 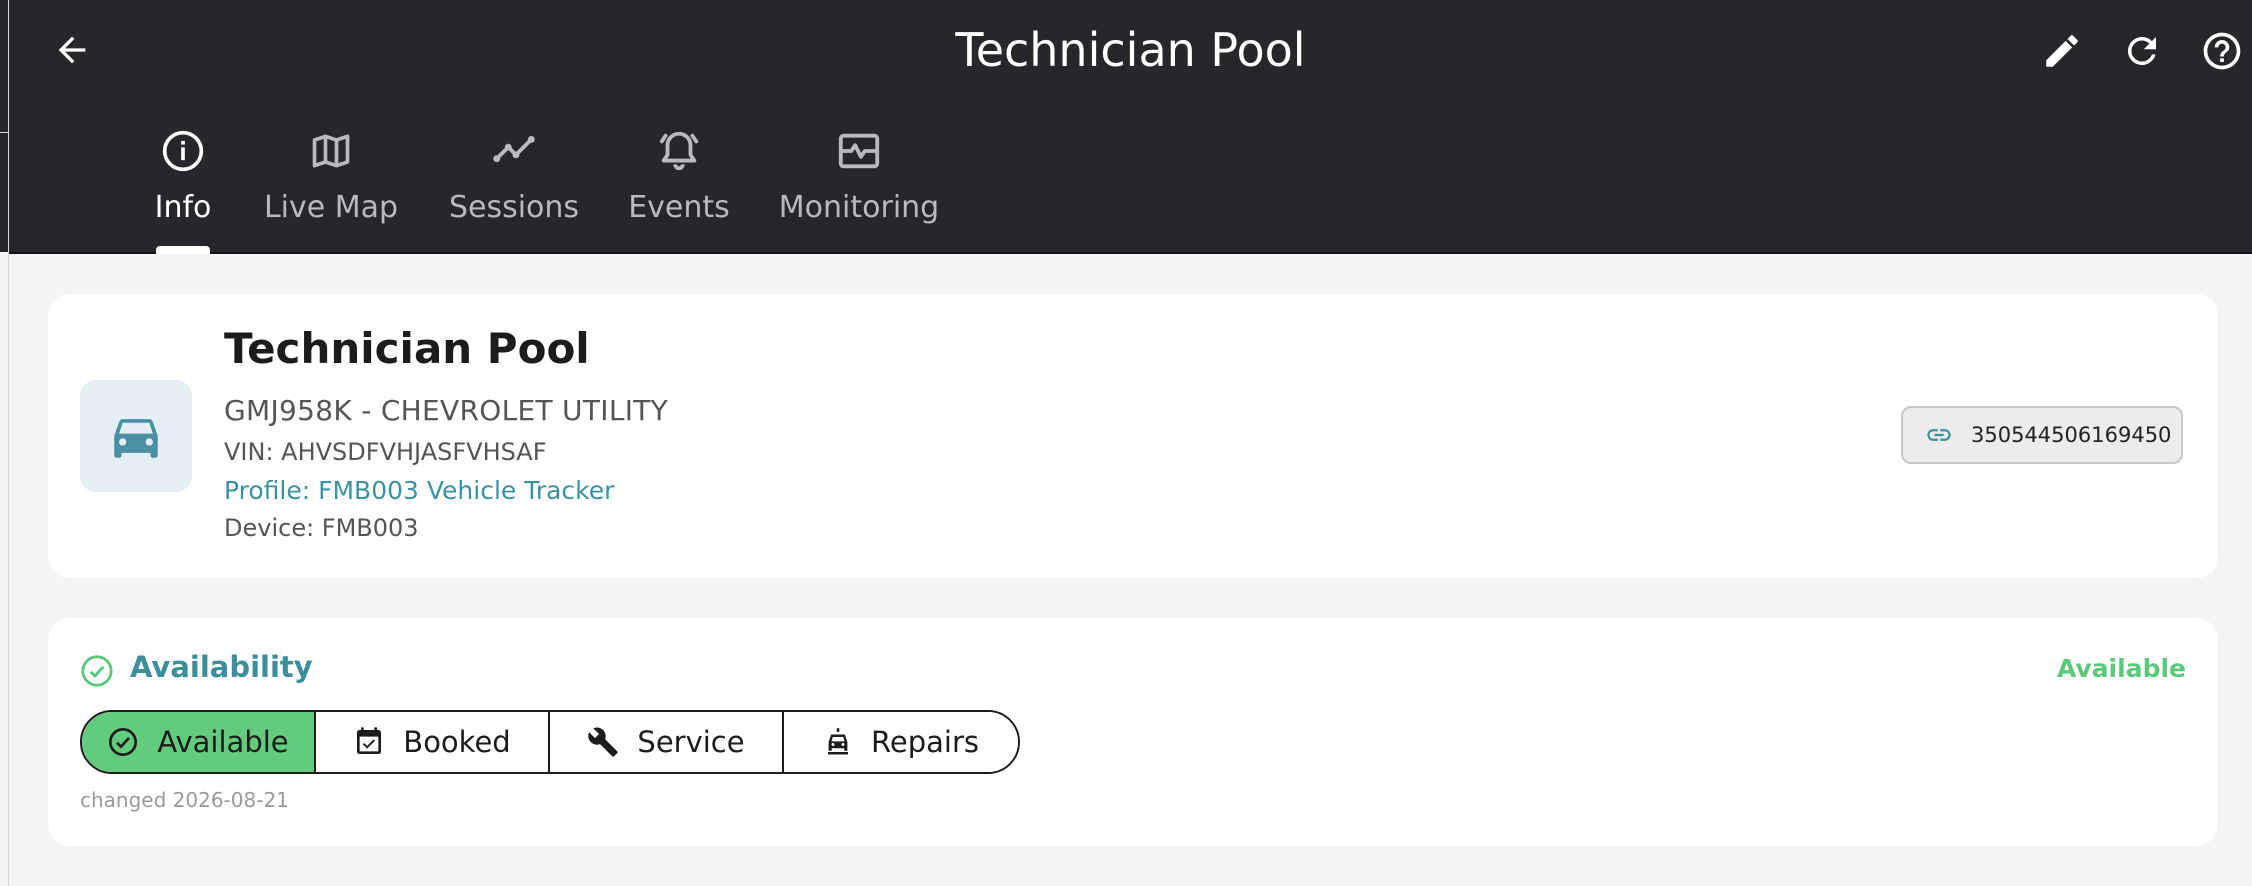 What do you see at coordinates (457, 742) in the screenshot?
I see `availability-option-label: Booked` at bounding box center [457, 742].